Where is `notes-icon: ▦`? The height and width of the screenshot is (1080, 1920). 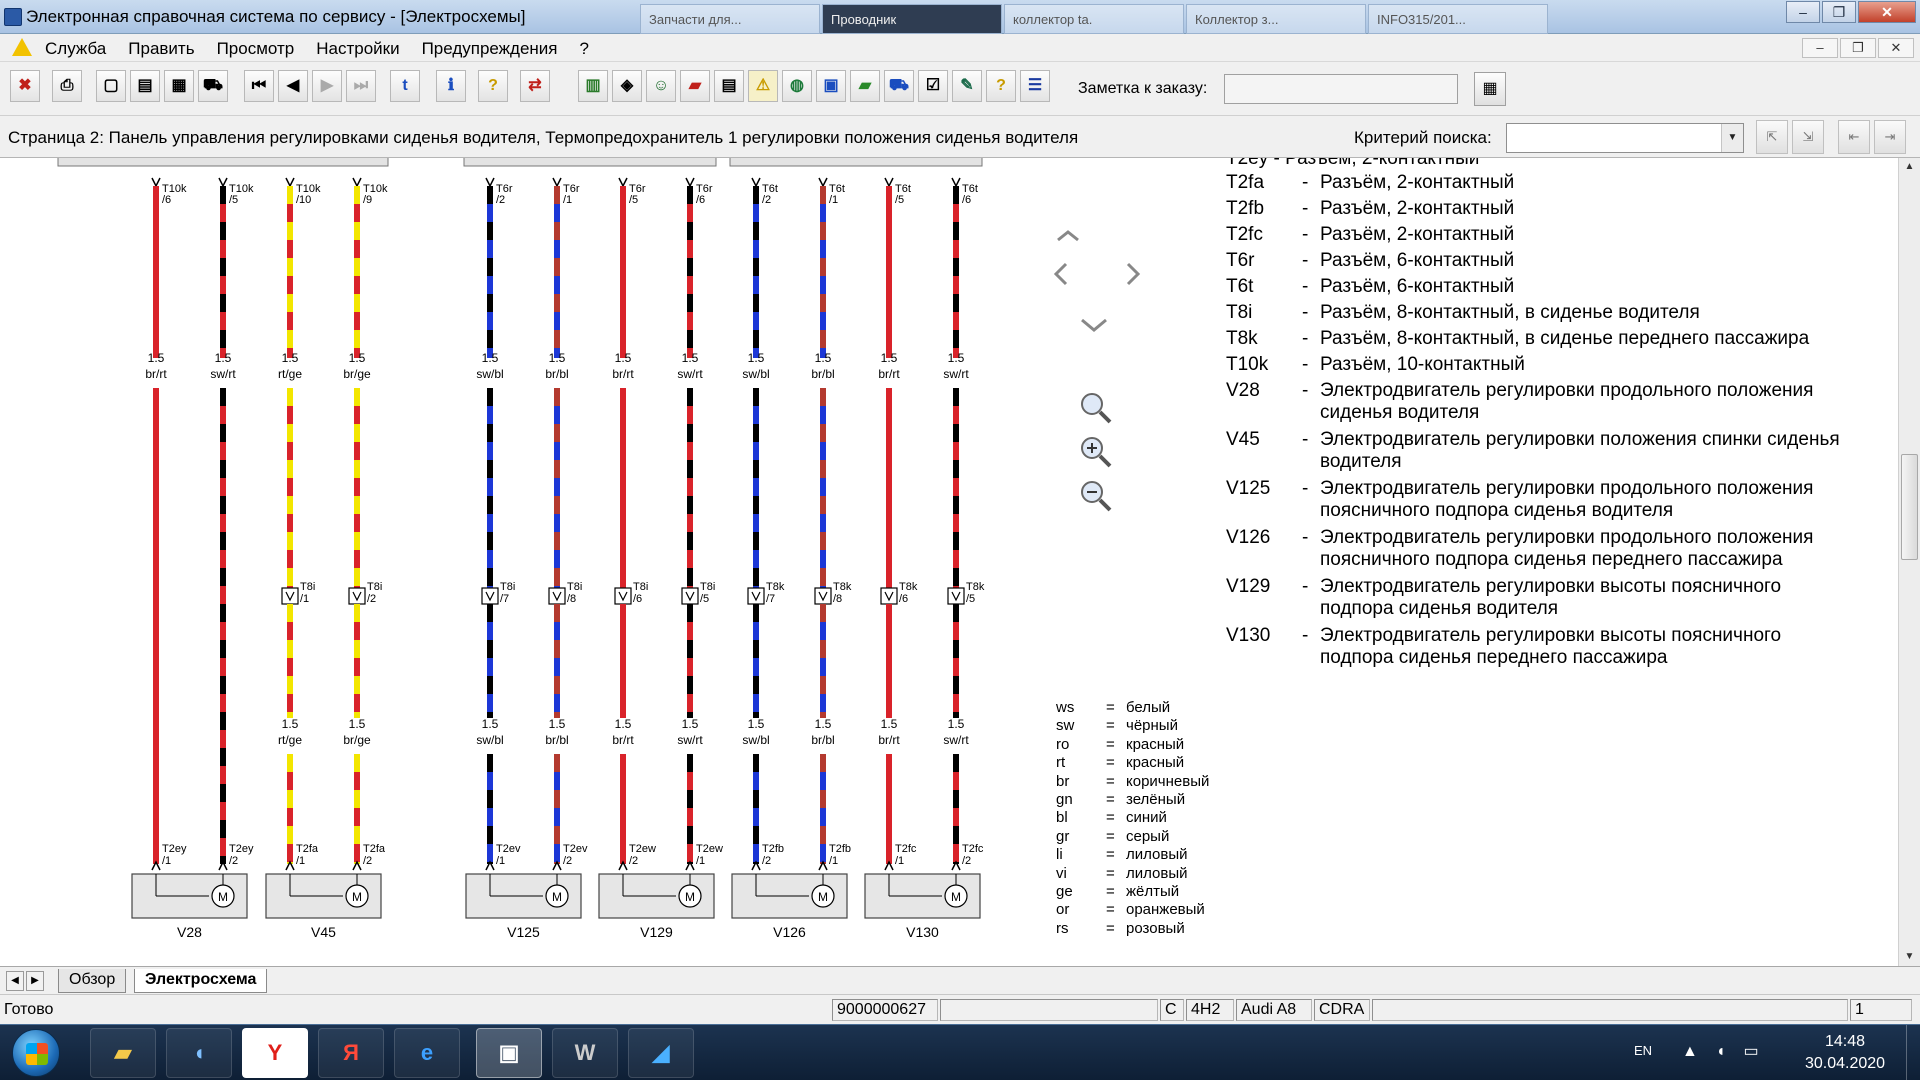
notes-icon: ▦ is located at coordinates (179, 86).